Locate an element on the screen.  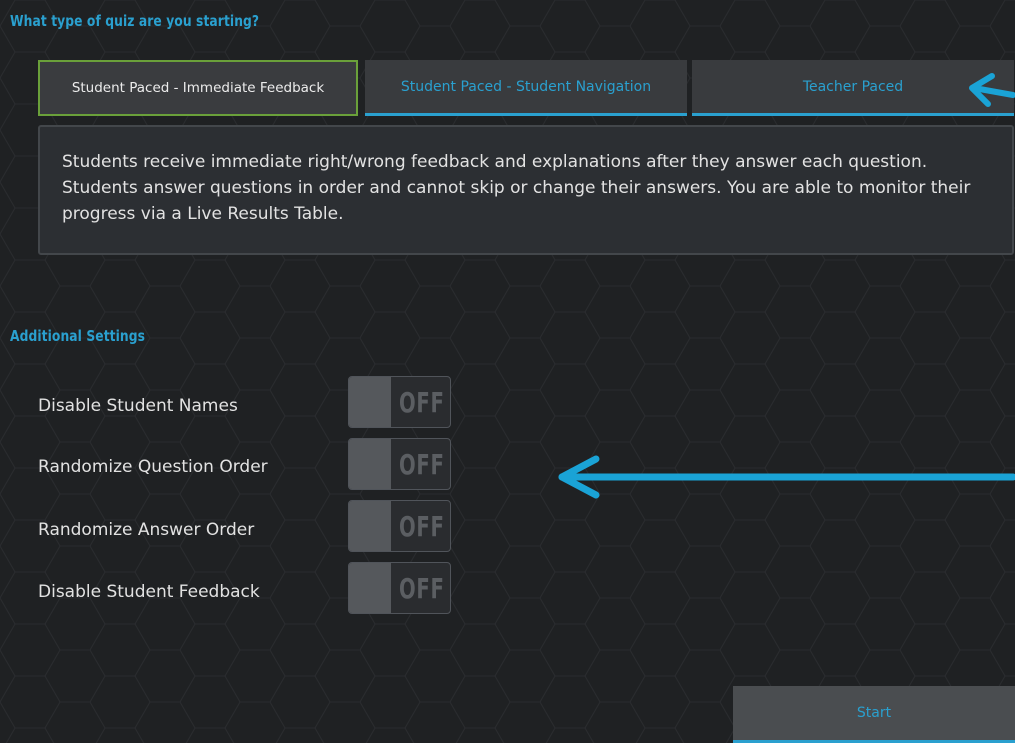
toggle-disable-student-names: OFF is located at coordinates (399, 402).